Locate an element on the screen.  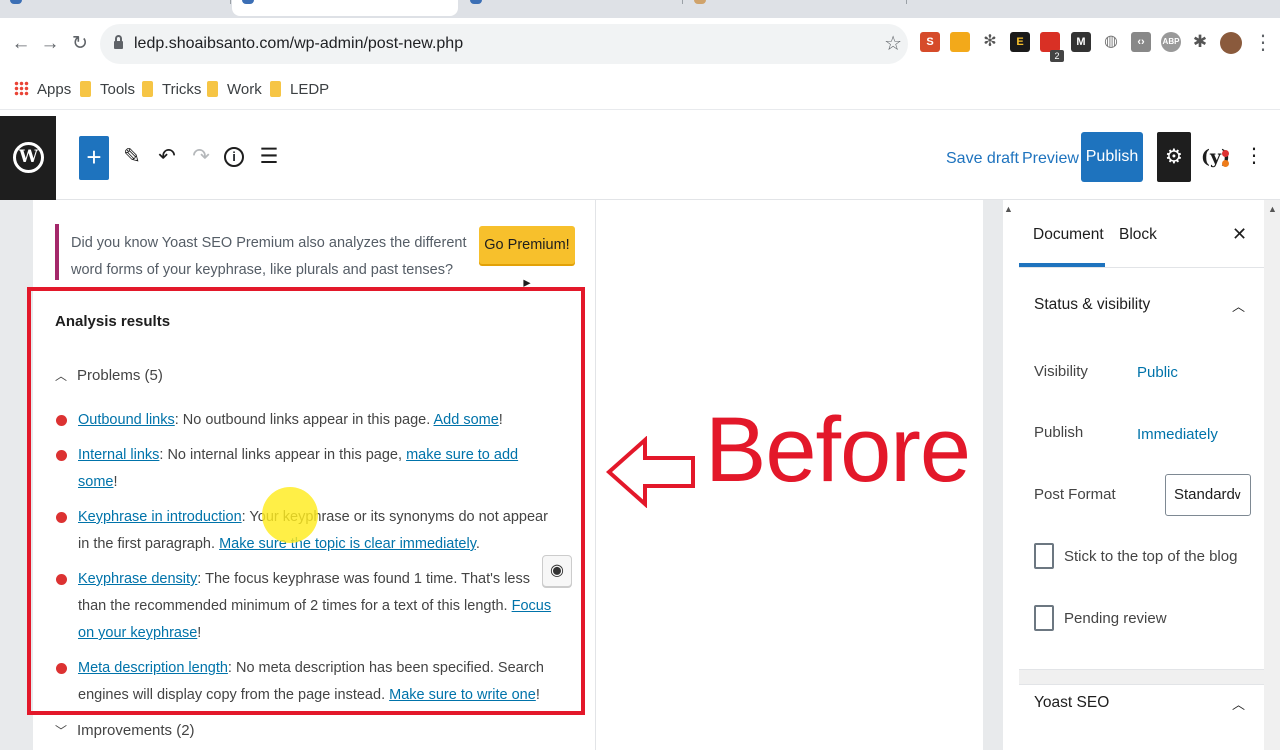
internal-links-link: Internal links is located at coordinates (118, 455).